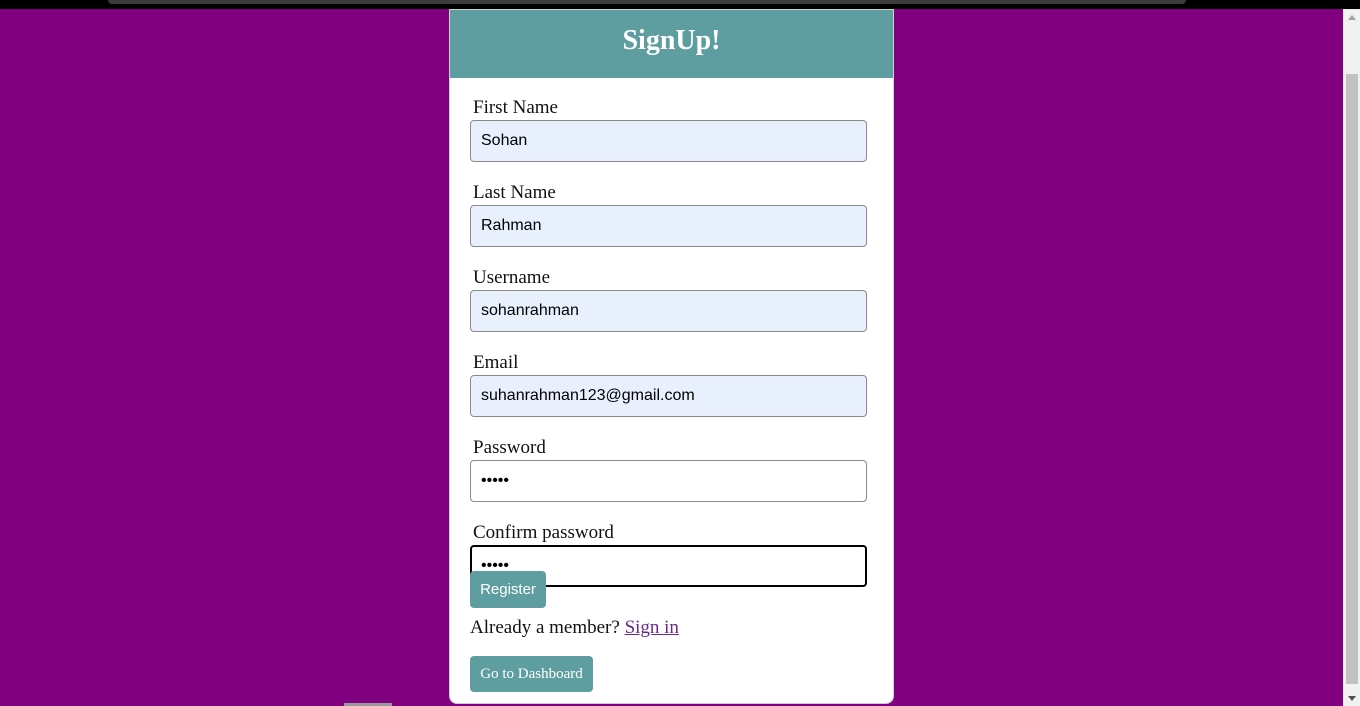  I want to click on confirm-password-label: Confirm password, so click(543, 532).